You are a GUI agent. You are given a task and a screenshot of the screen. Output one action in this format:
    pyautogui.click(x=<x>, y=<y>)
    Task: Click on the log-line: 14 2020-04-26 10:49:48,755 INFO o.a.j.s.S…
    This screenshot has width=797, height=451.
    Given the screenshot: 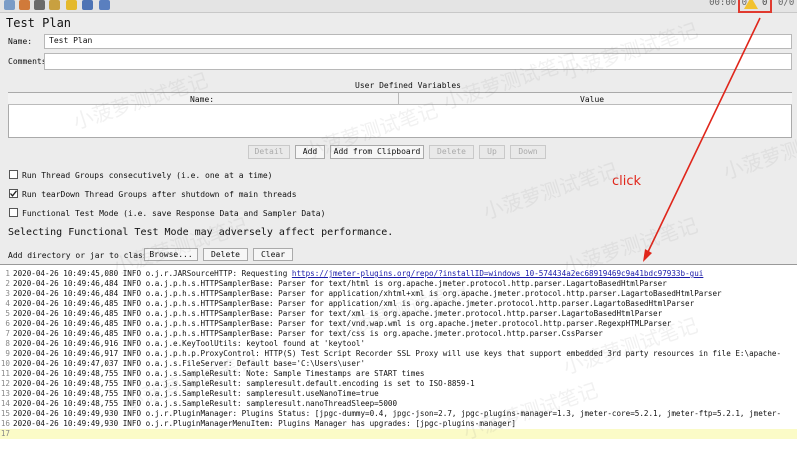 What is the action you would take?
    pyautogui.click(x=398, y=404)
    